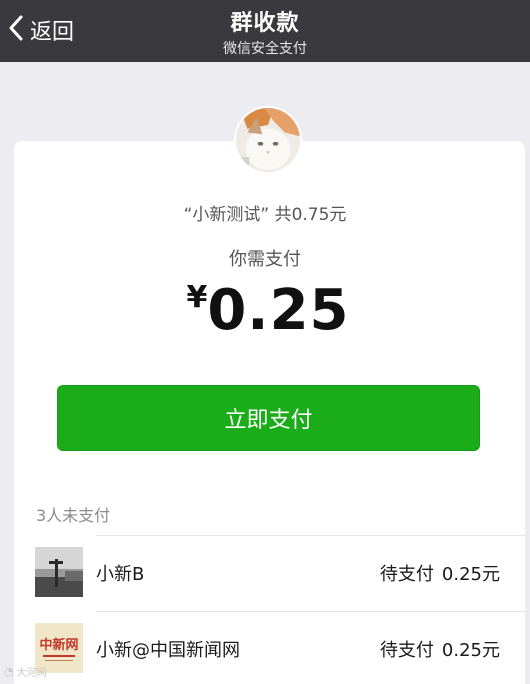  What do you see at coordinates (269, 647) in the screenshot?
I see `member-row: 中新网 小新@中国新闻网 待支付 0.25元` at bounding box center [269, 647].